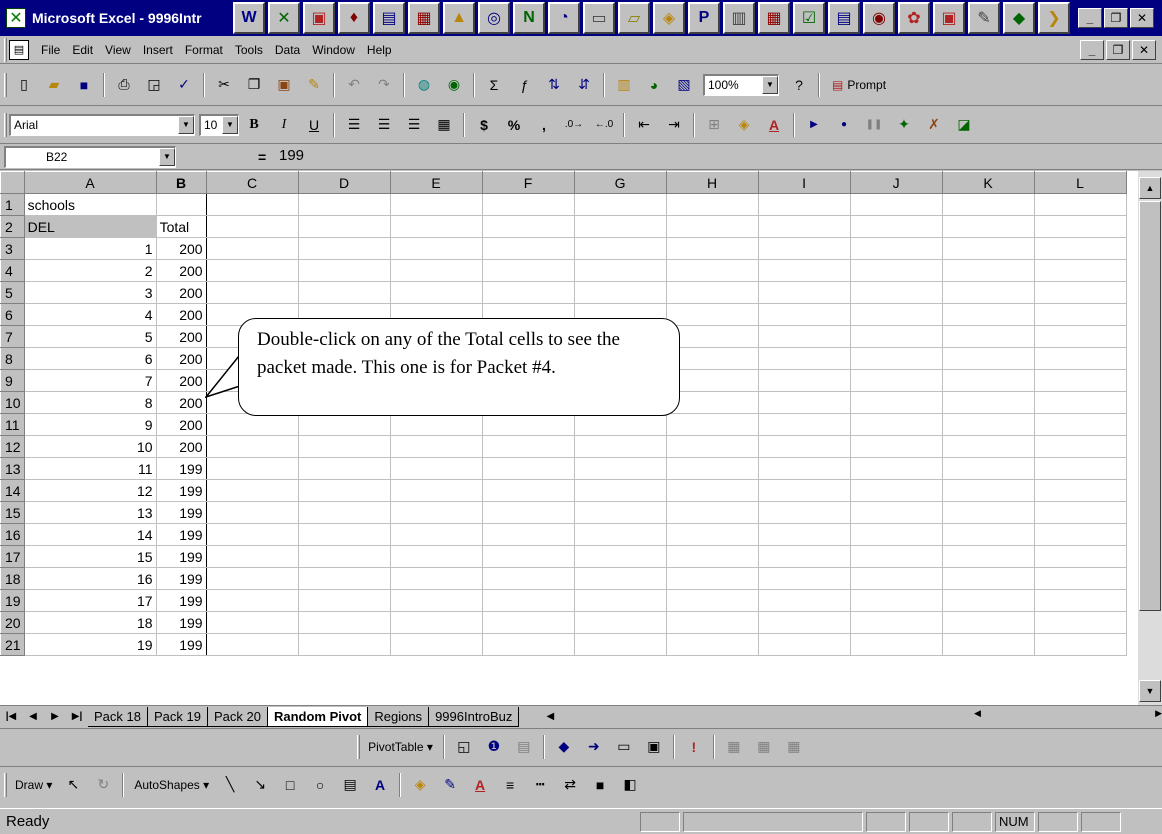 Image resolution: width=1162 pixels, height=834 pixels. Describe the element at coordinates (934, 125) in the screenshot. I see `tools-icon: ✗` at that location.